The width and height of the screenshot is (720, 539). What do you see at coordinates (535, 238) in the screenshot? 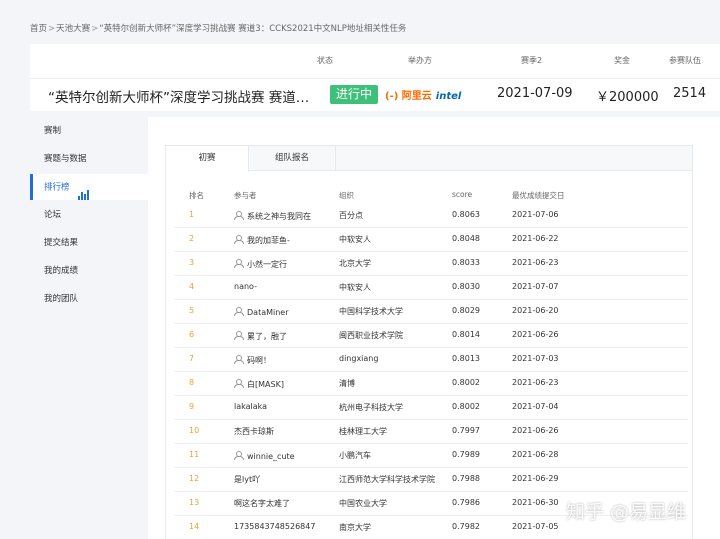
I see `date-cell: 2021-06-22` at bounding box center [535, 238].